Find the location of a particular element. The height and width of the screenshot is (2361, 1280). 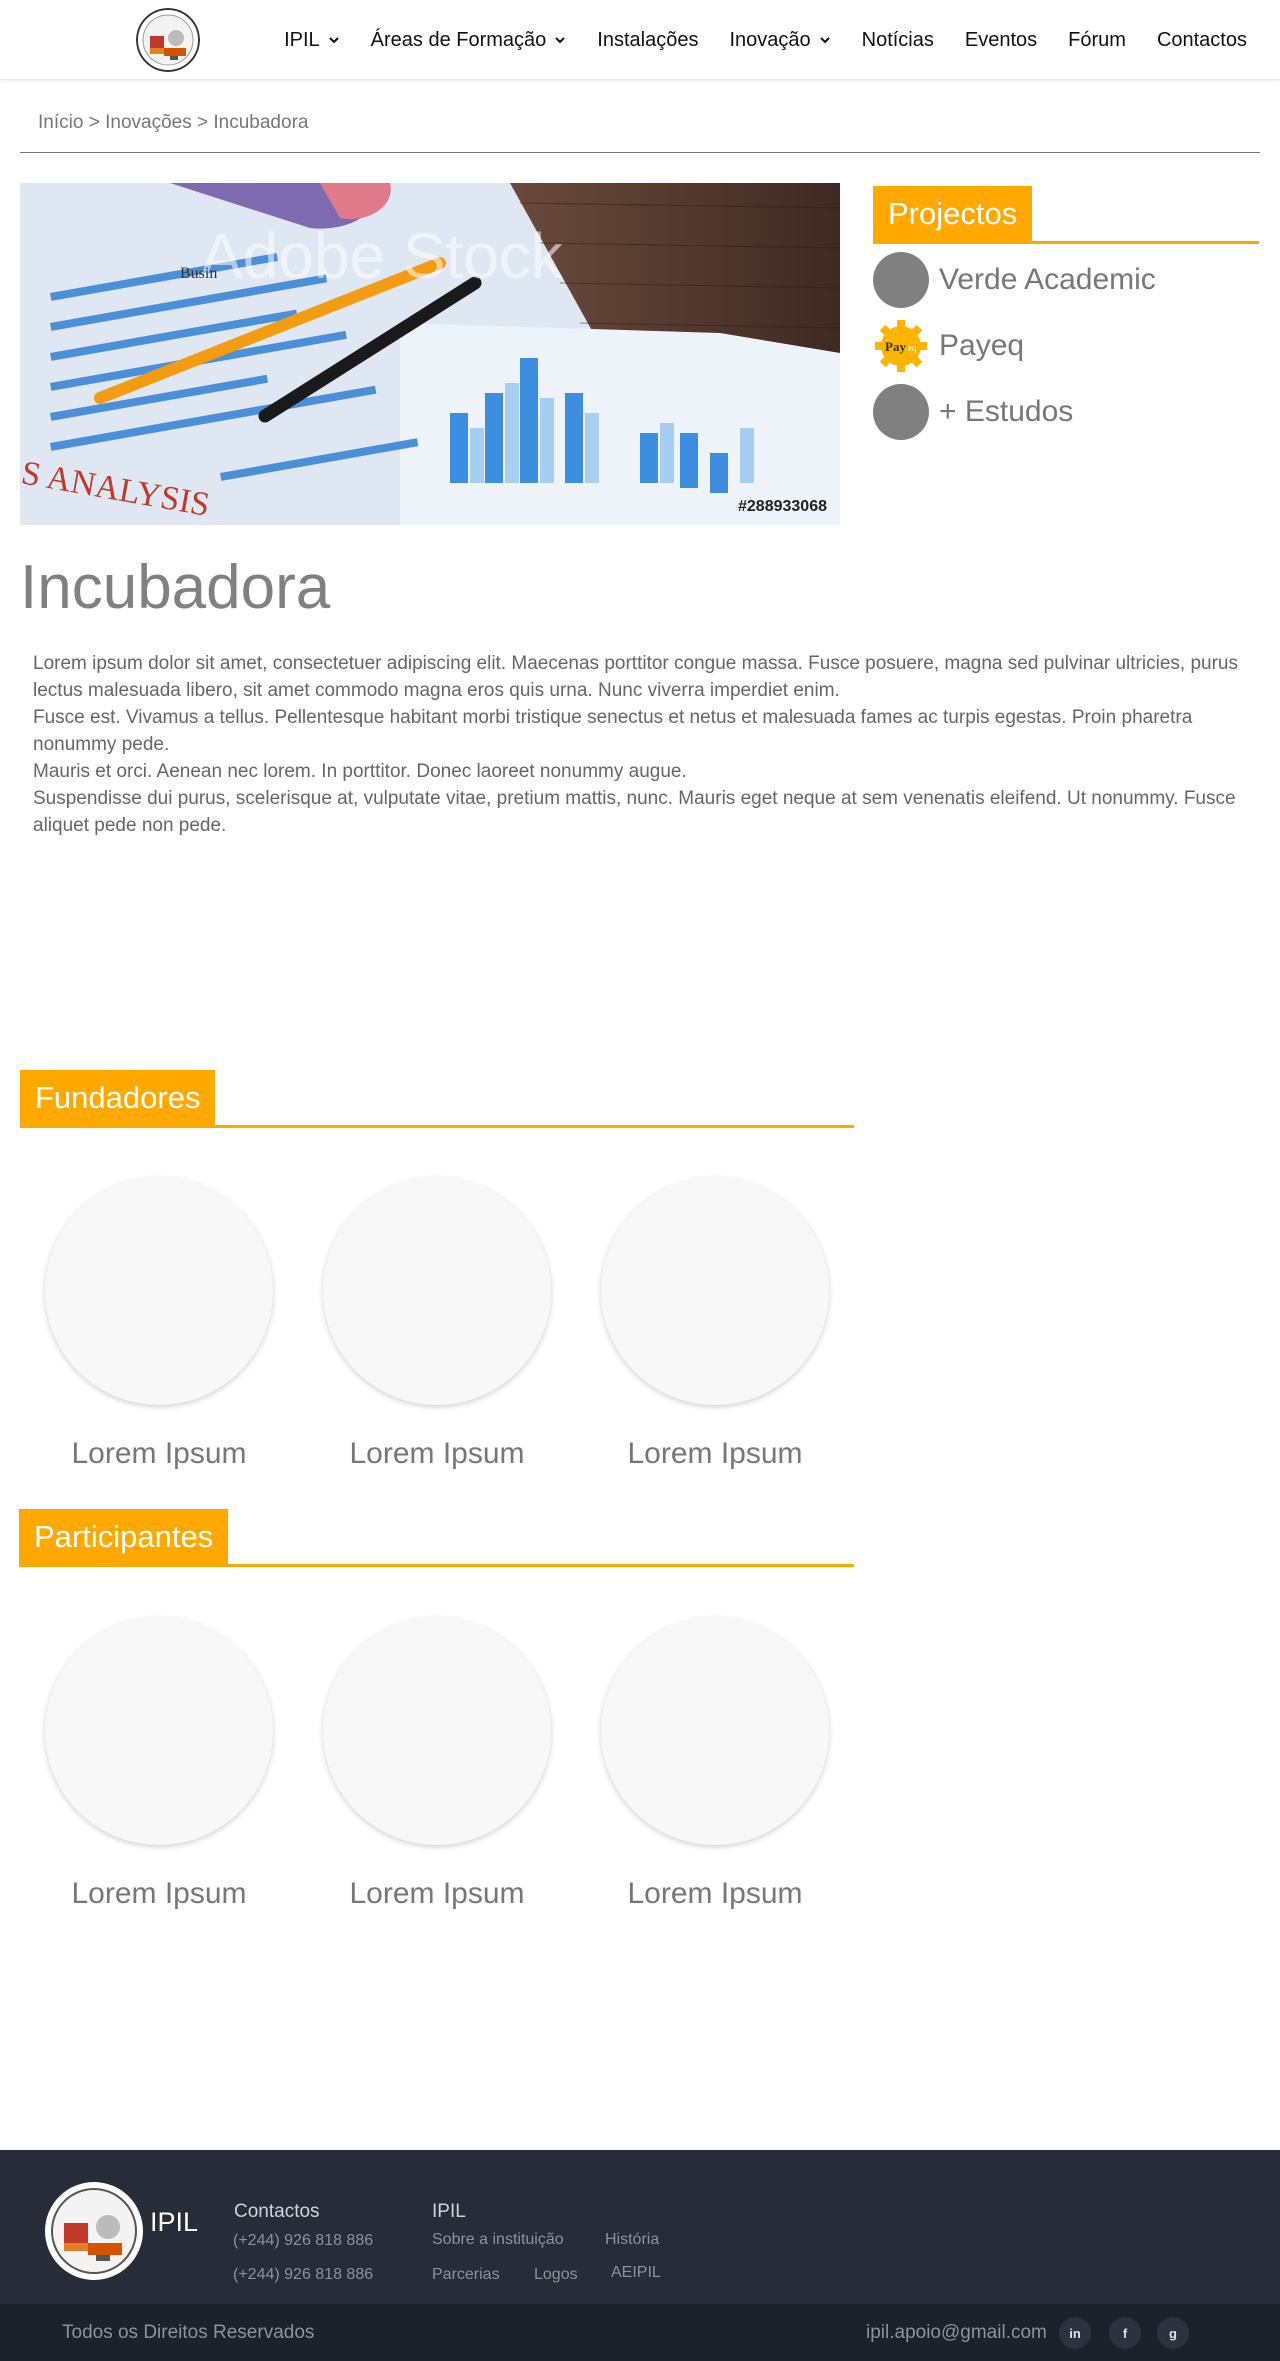

nav-item-label: Inovação is located at coordinates (770, 39).